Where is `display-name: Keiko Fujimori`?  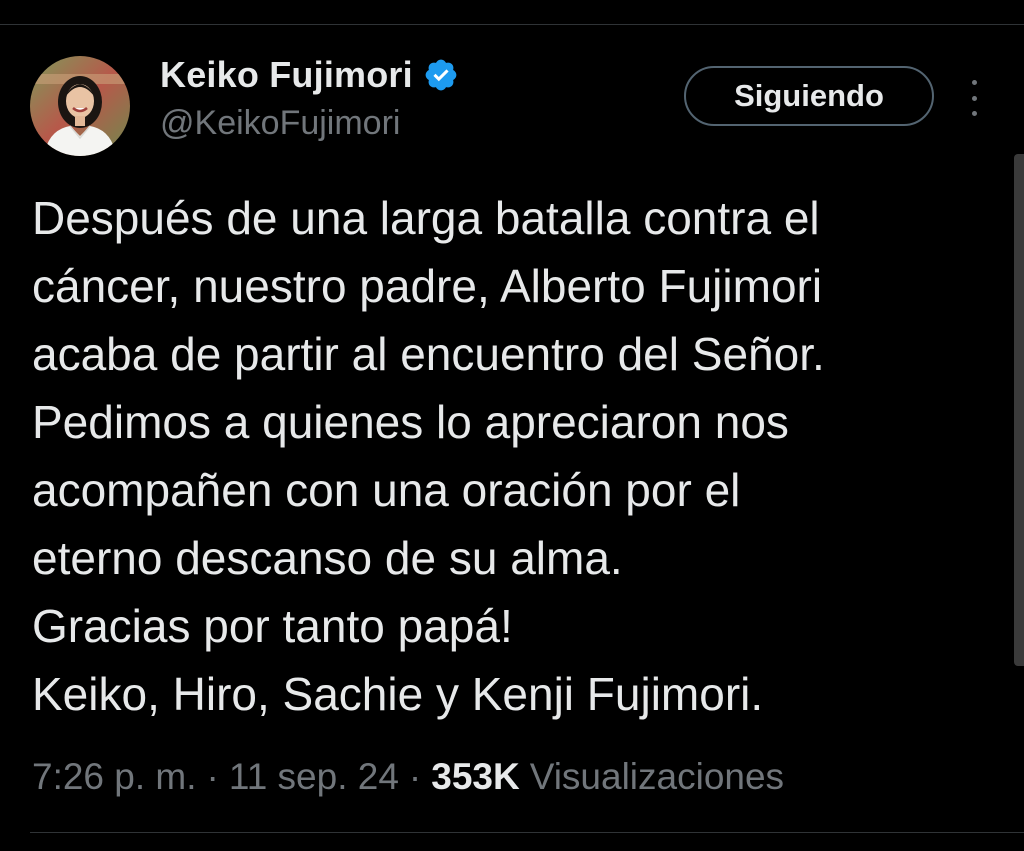
display-name: Keiko Fujimori is located at coordinates (286, 75).